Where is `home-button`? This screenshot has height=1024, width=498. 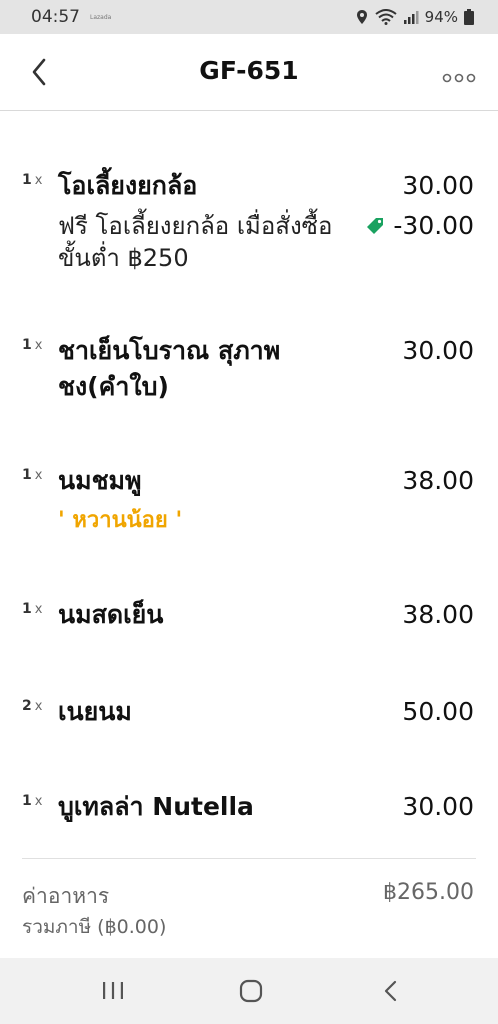 home-button is located at coordinates (251, 991).